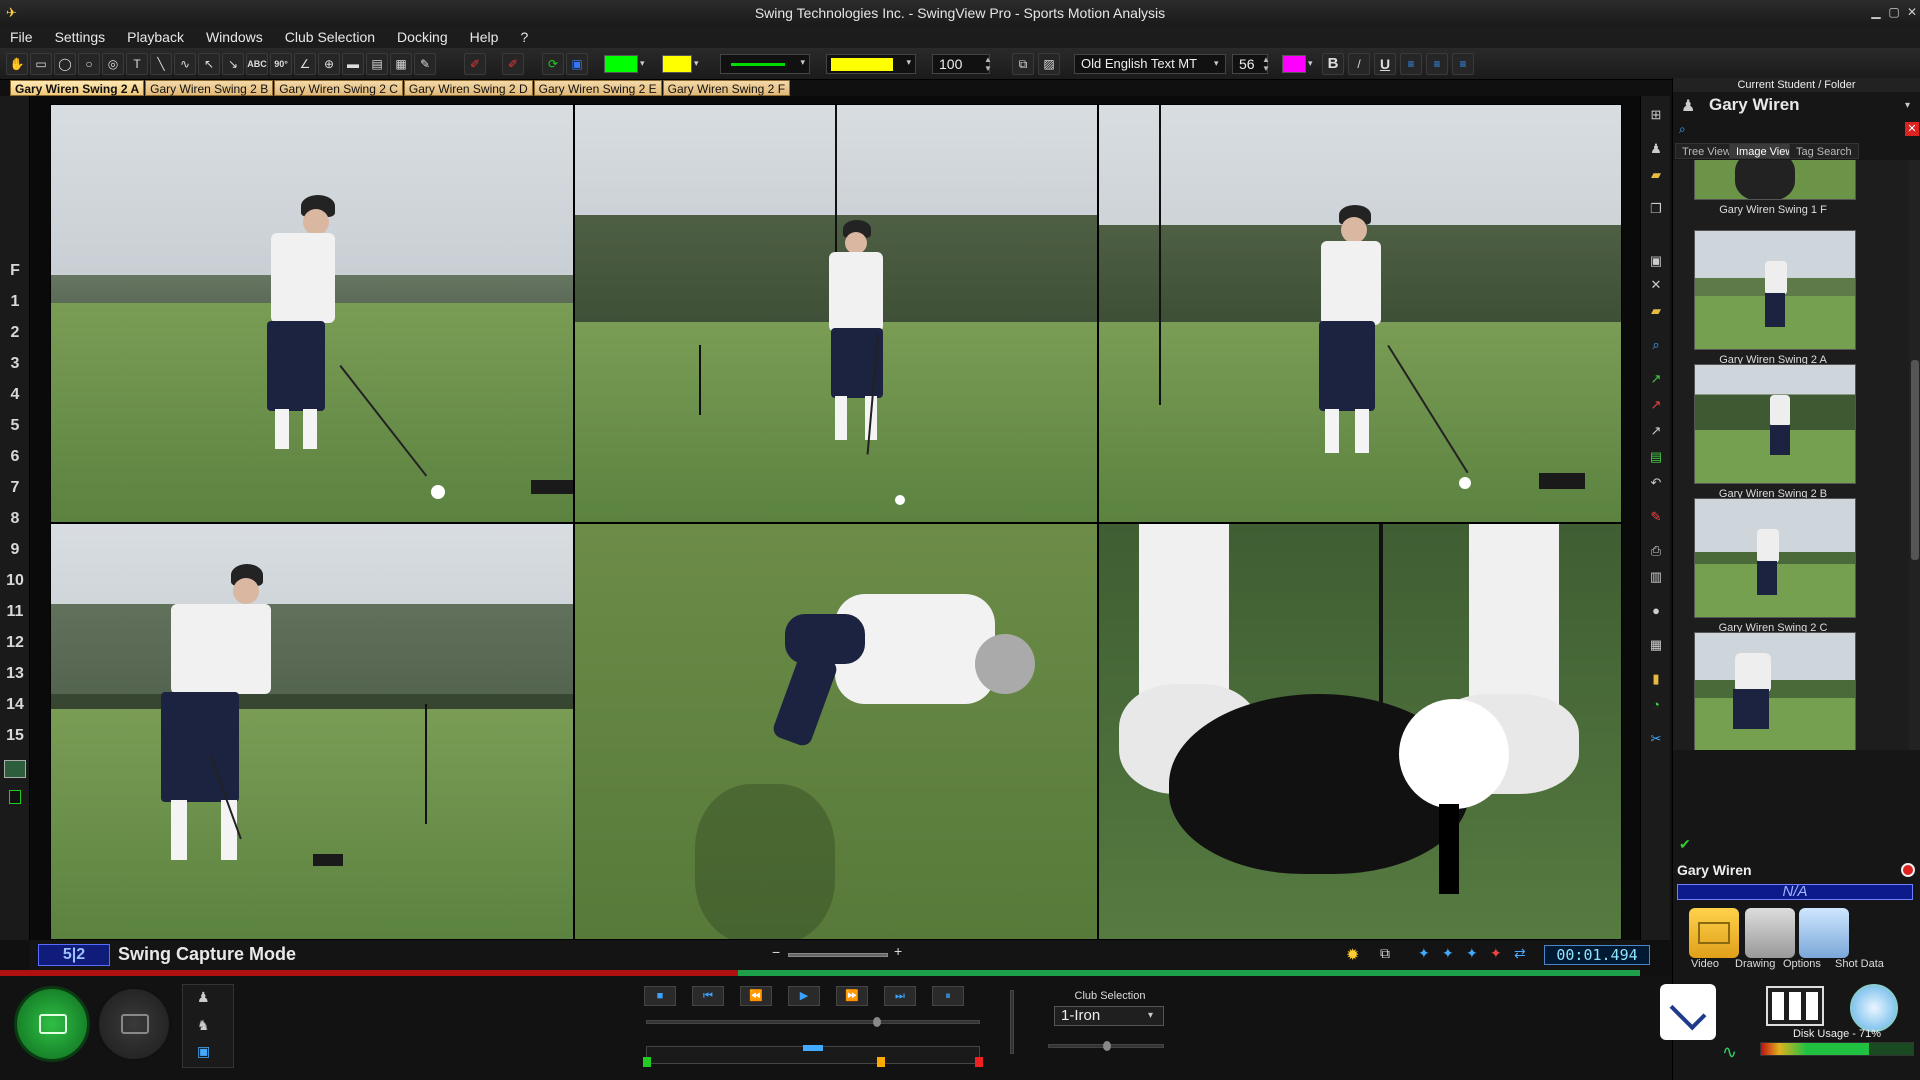 The height and width of the screenshot is (1080, 1920). What do you see at coordinates (15, 271) in the screenshot?
I see `frame-marker-f: F` at bounding box center [15, 271].